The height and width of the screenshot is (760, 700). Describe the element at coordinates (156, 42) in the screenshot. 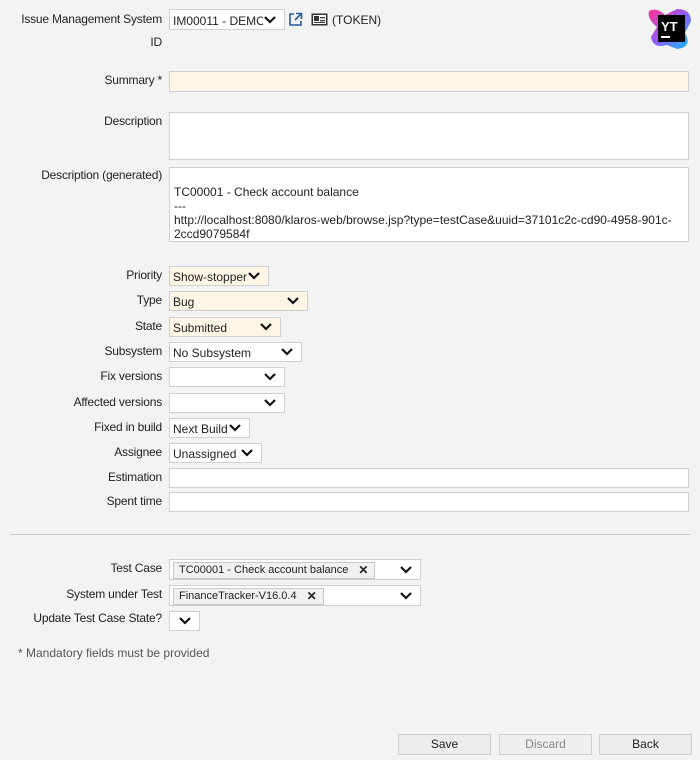

I see `ims-id-label-line2: ID` at that location.